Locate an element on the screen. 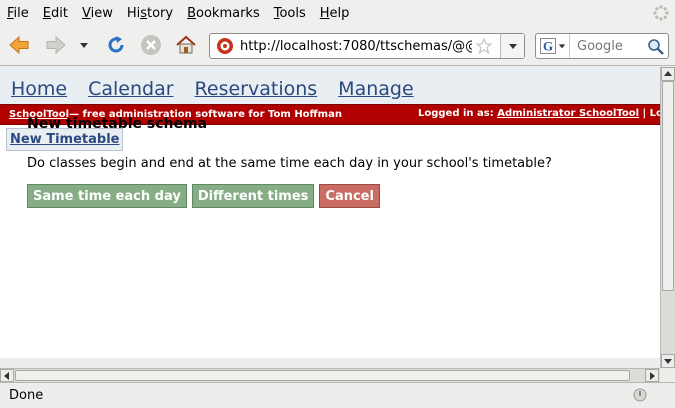 This screenshot has height=408, width=675. address-bar: http://localhost:7080/ttschemas/@@ is located at coordinates (367, 46).